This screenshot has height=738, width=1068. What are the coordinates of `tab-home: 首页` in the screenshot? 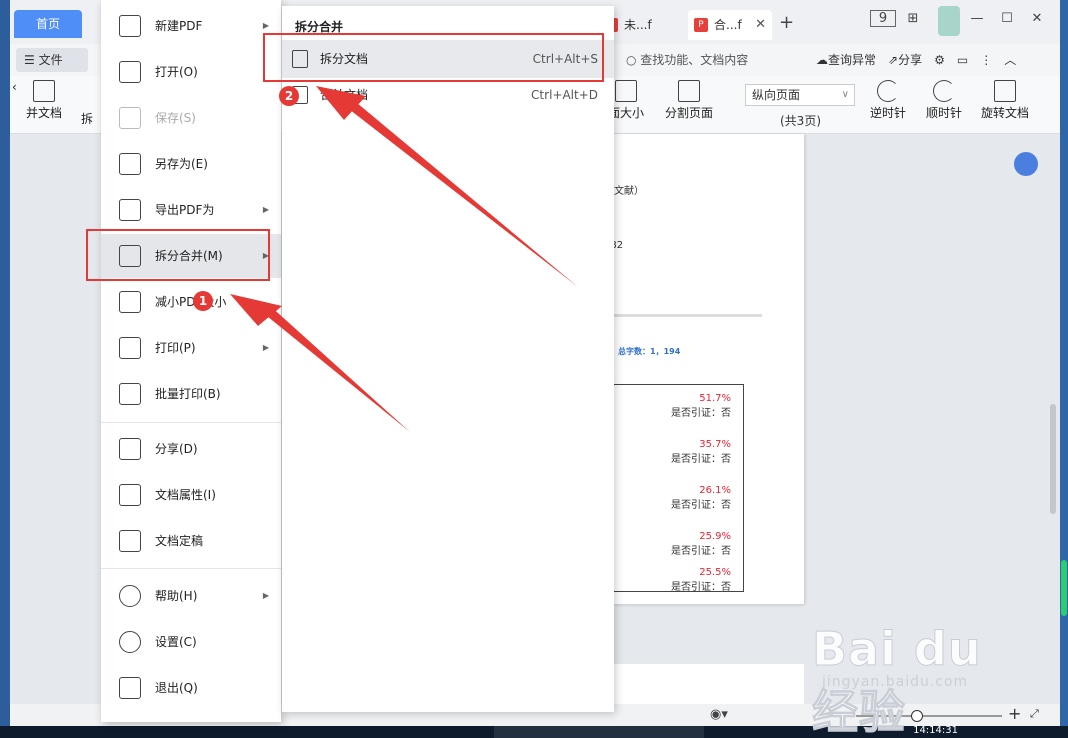 It's located at (48, 24).